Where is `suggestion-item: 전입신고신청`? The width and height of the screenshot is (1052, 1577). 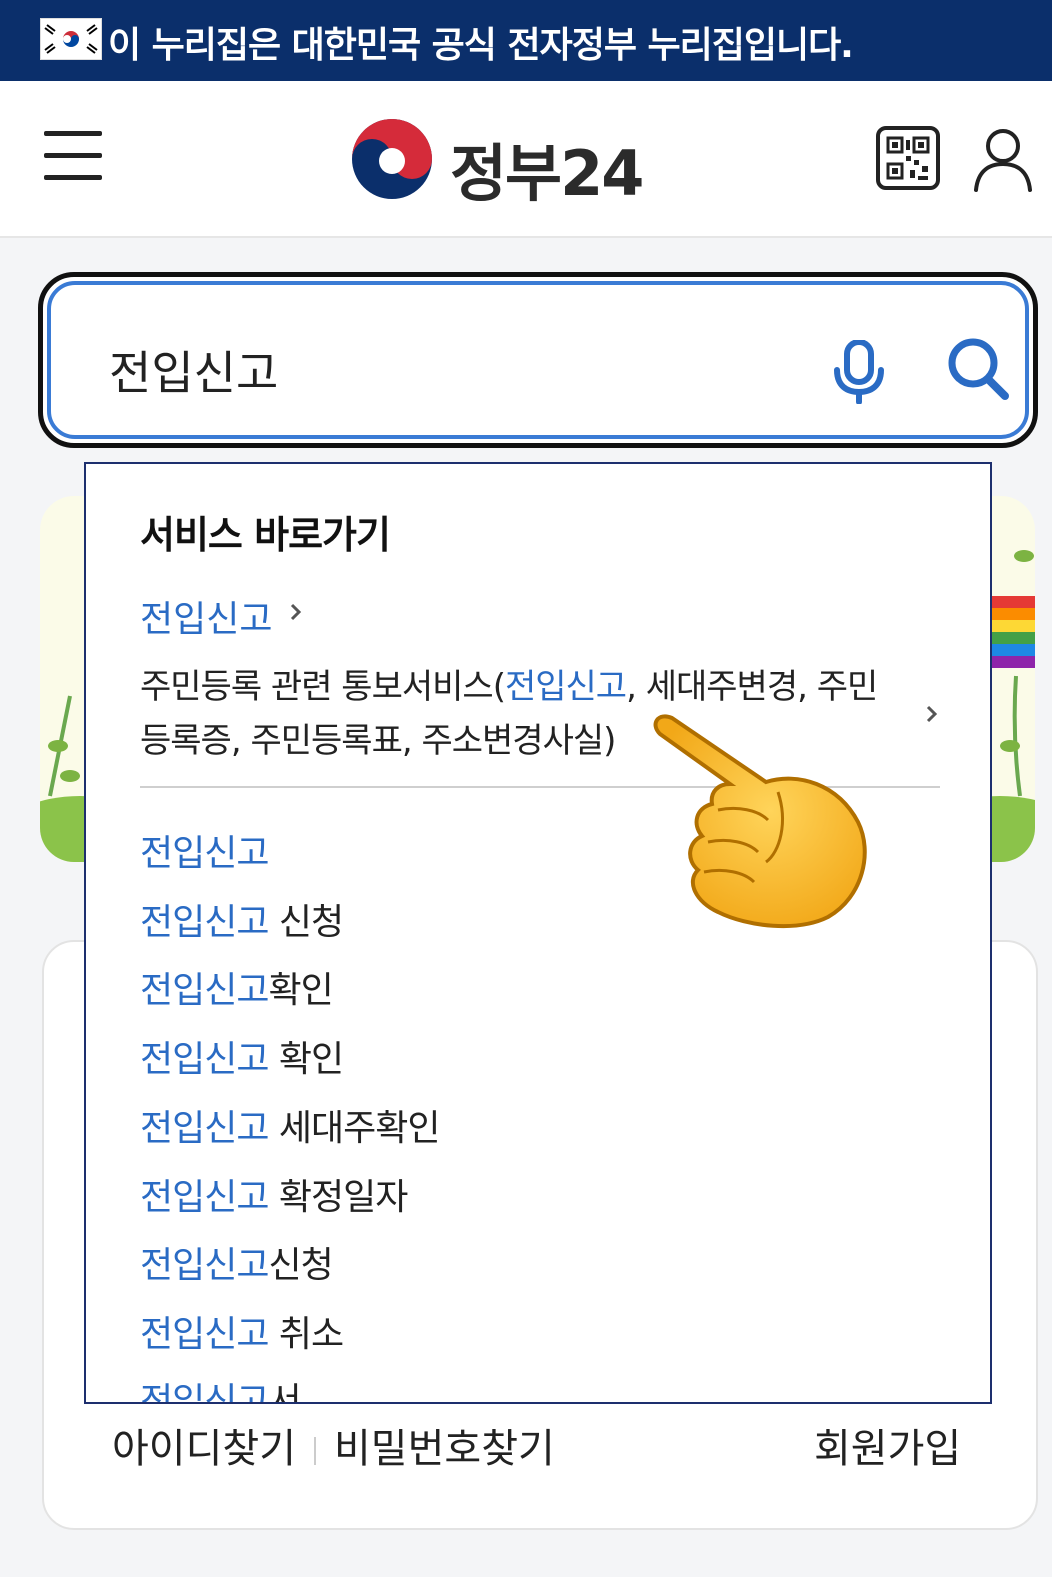
suggestion-item: 전입신고신청 is located at coordinates (237, 1262).